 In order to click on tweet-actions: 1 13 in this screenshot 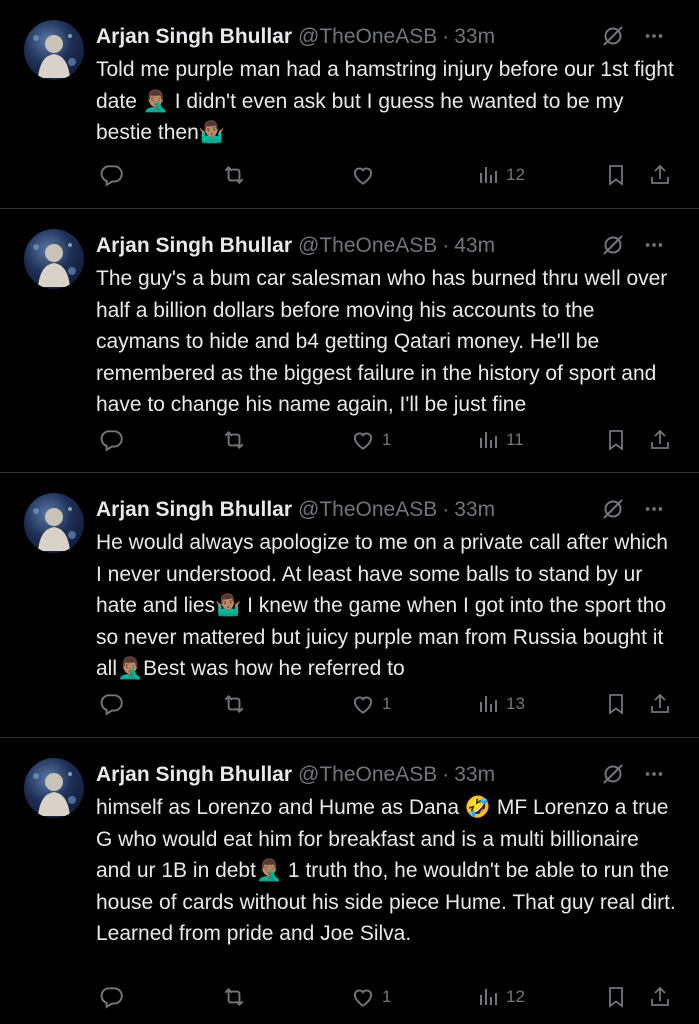, I will do `click(385, 705)`.